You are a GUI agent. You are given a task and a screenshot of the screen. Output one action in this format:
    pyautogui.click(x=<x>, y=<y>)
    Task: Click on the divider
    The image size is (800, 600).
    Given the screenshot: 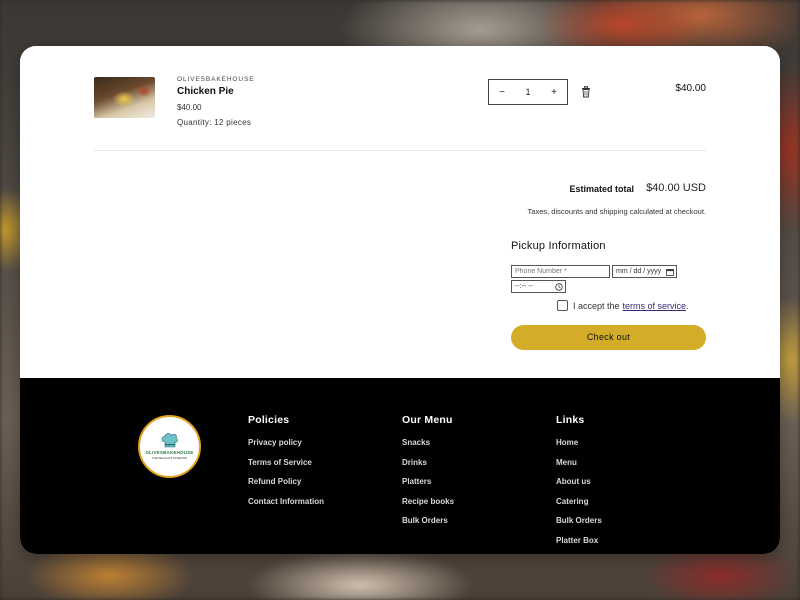 What is the action you would take?
    pyautogui.click(x=400, y=150)
    